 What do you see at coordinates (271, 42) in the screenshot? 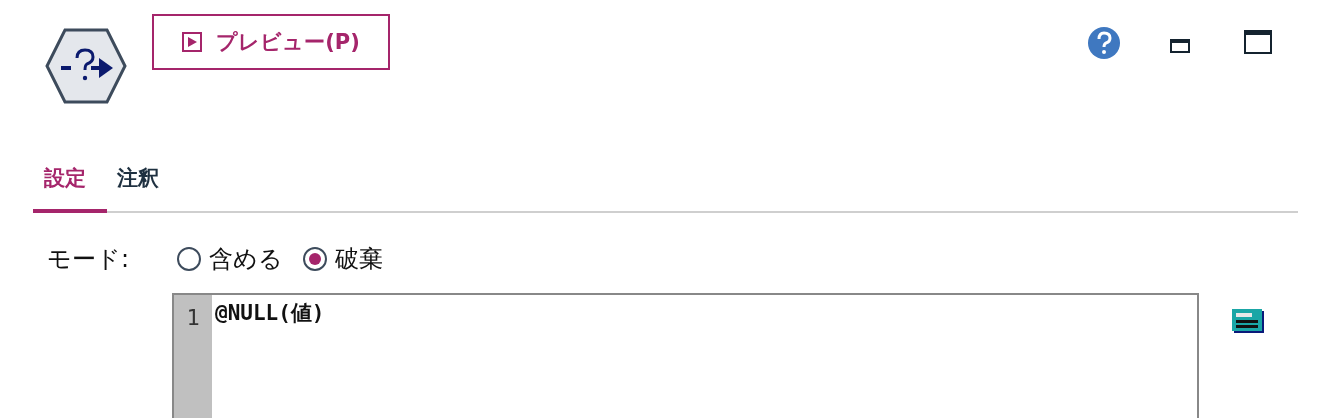
I see `preview-button: プレビュー(P)` at bounding box center [271, 42].